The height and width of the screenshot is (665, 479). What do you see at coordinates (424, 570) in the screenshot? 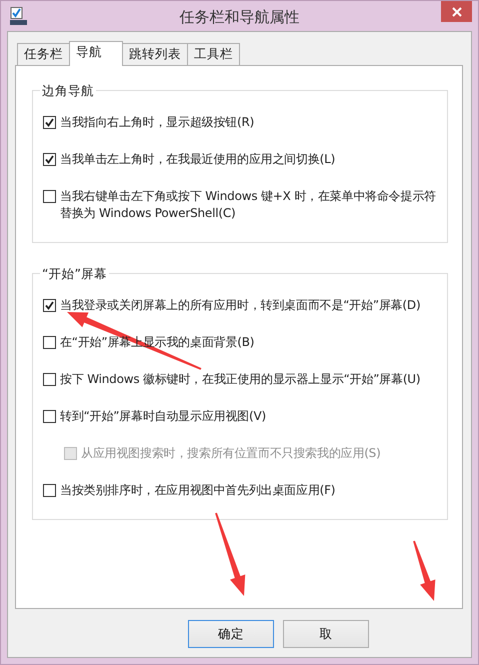
I see `annotation-arrow` at bounding box center [424, 570].